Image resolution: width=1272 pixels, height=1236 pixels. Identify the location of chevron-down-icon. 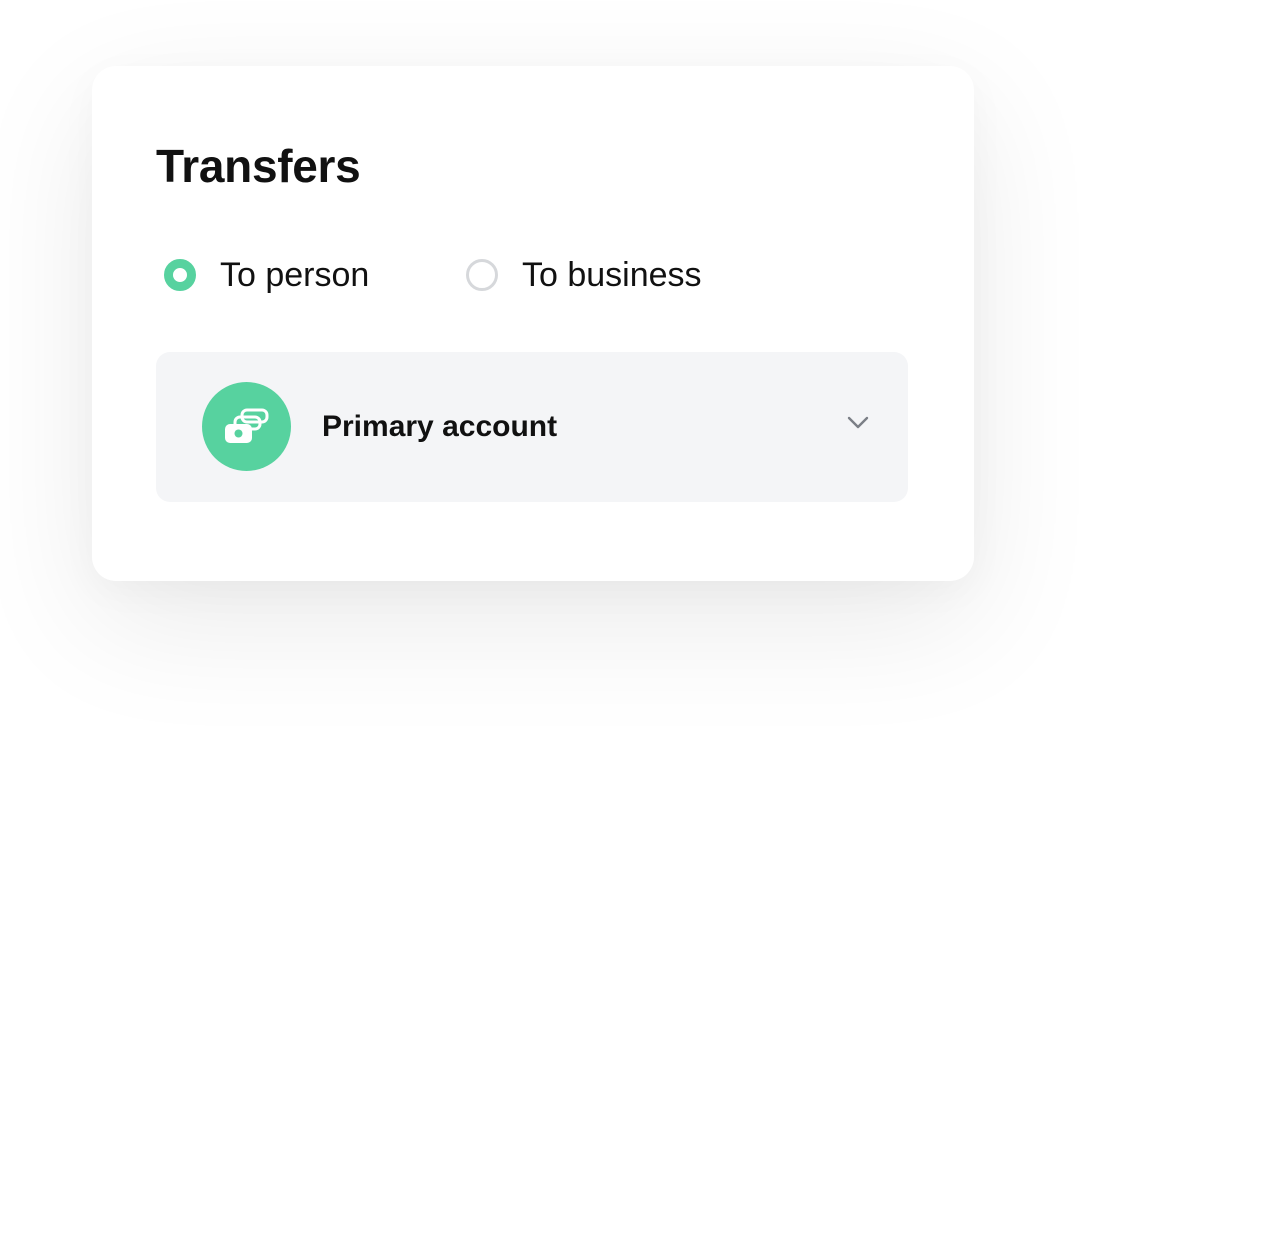
(858, 423).